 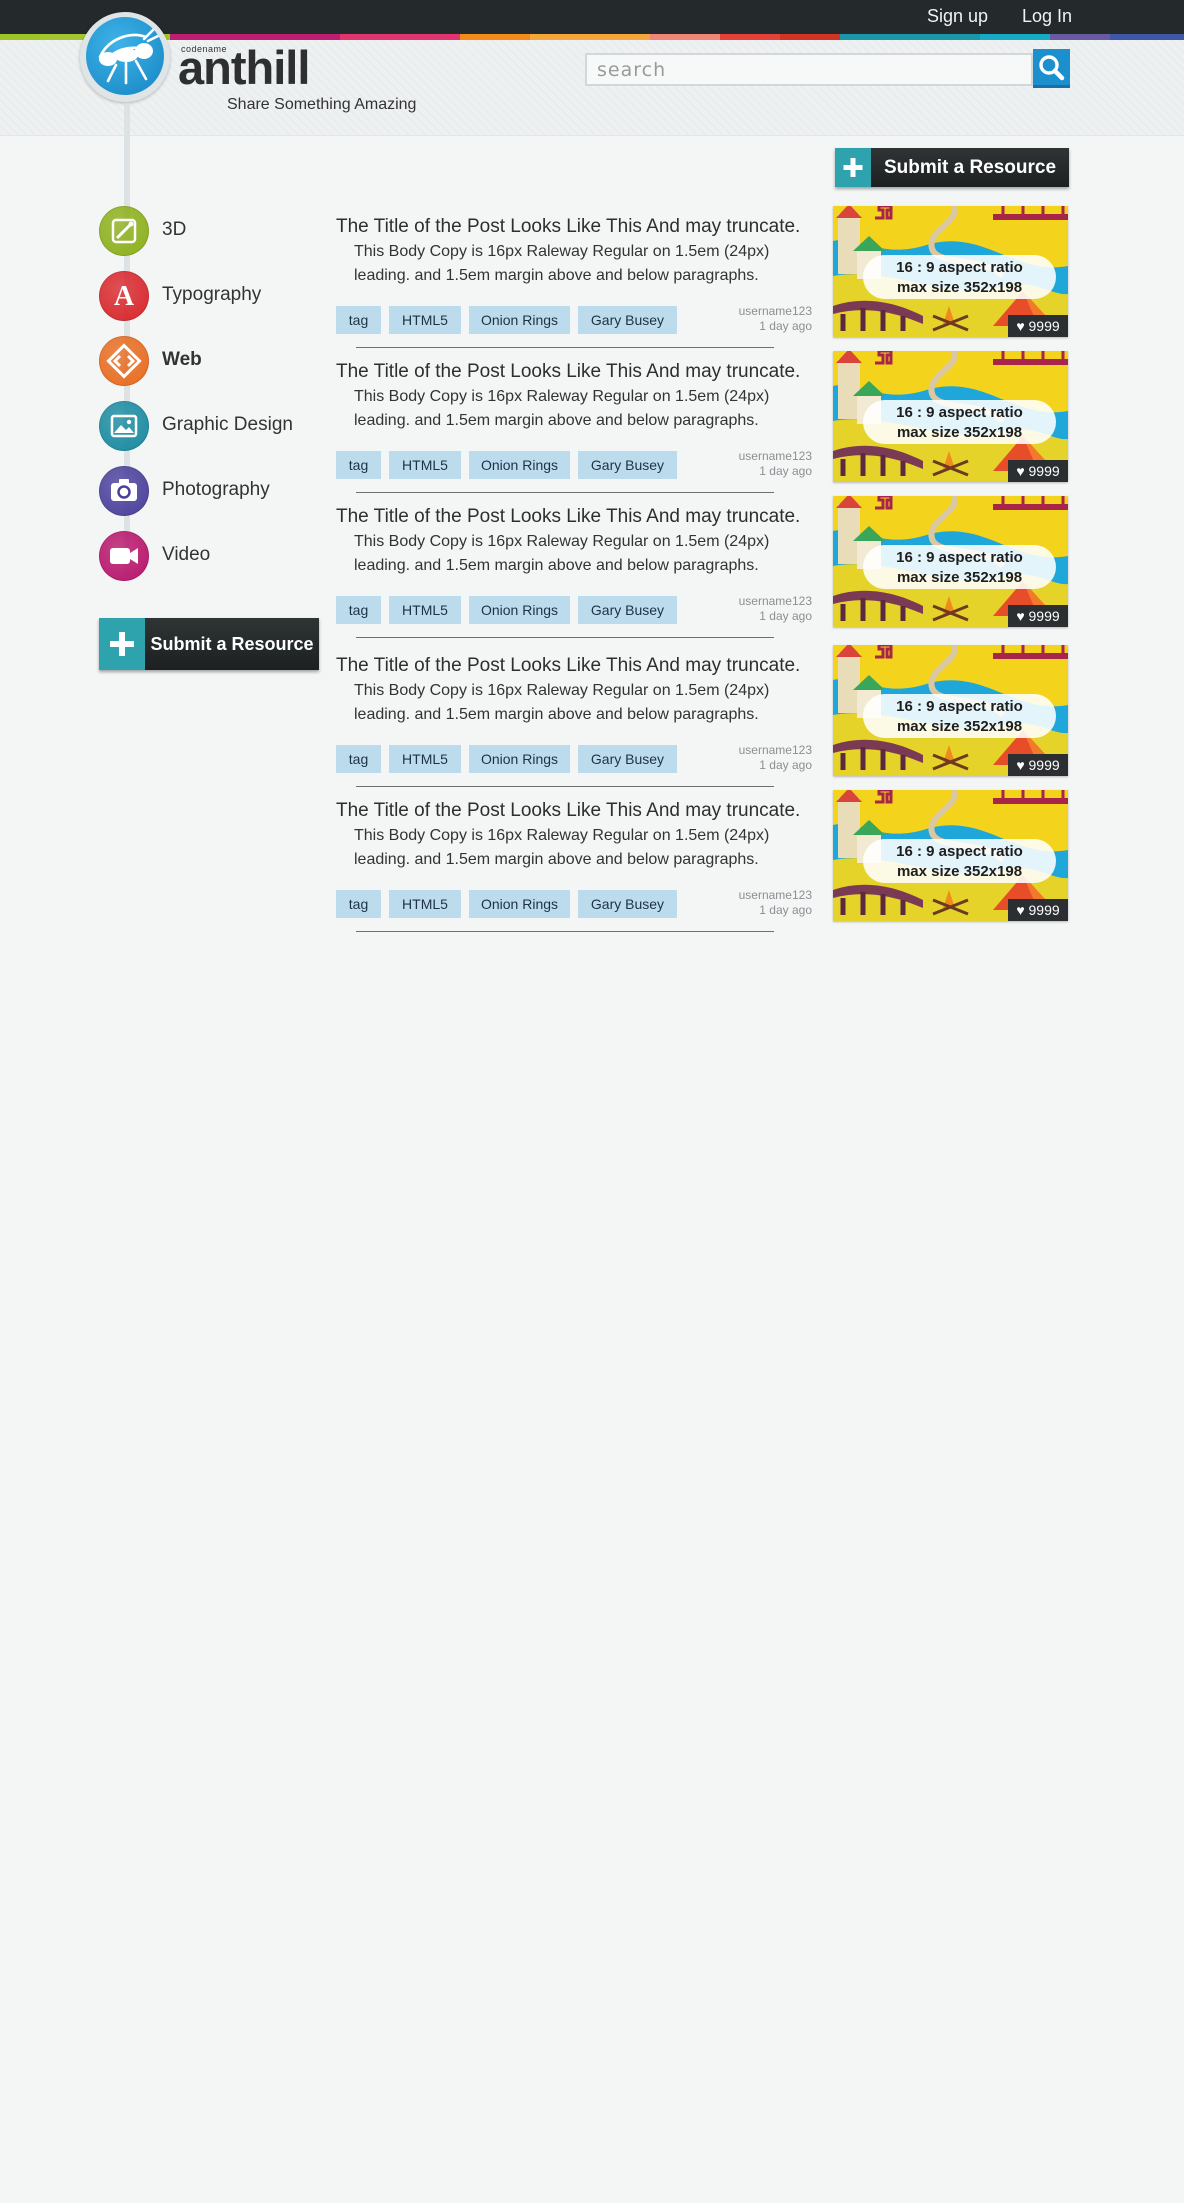 I want to click on plus-icon, so click(x=122, y=644).